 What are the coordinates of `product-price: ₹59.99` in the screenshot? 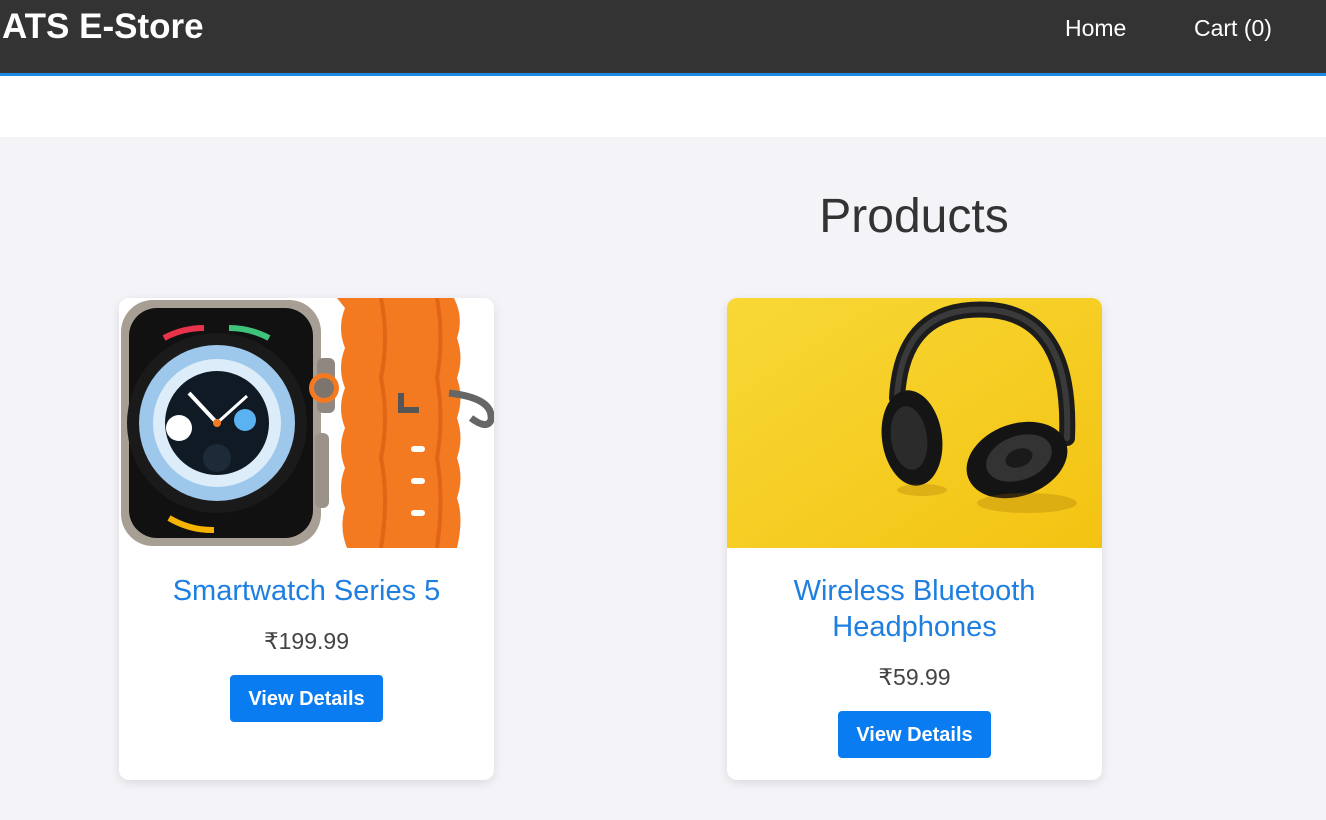 It's located at (914, 677).